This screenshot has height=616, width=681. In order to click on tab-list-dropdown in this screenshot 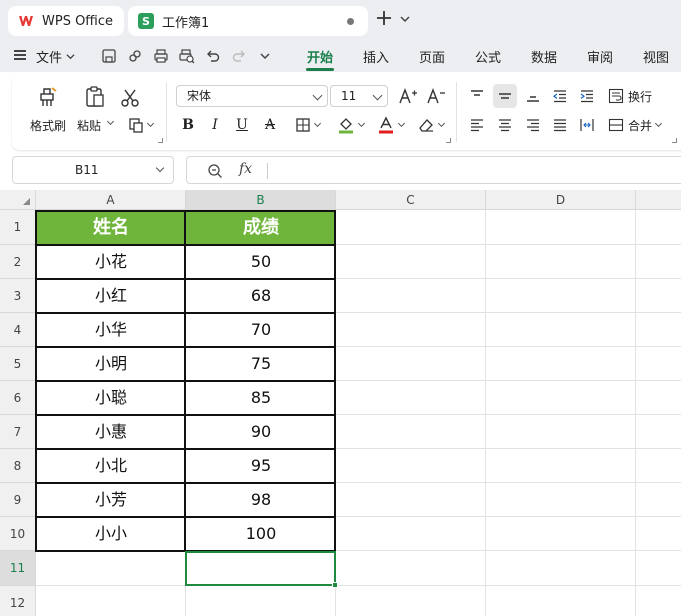, I will do `click(405, 20)`.